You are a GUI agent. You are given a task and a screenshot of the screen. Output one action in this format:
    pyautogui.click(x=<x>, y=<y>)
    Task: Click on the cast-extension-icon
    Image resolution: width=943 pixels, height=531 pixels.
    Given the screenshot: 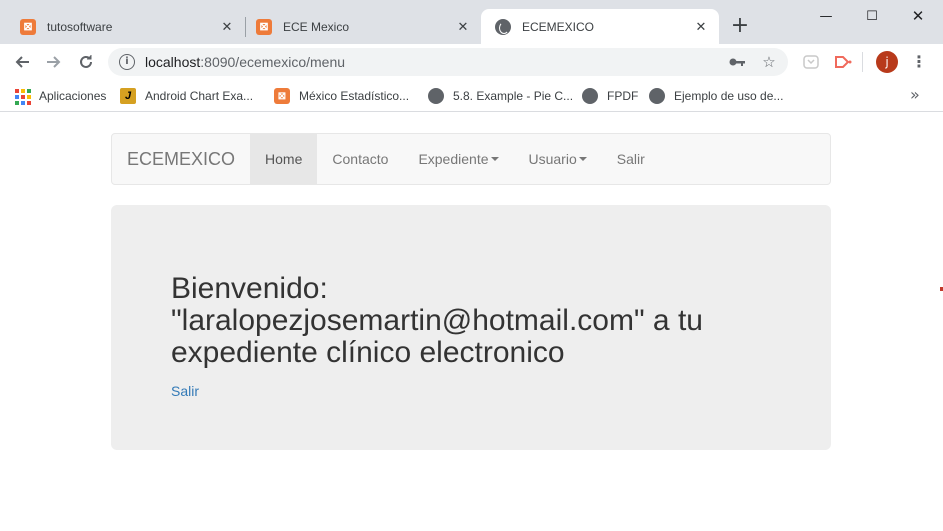 What is the action you would take?
    pyautogui.click(x=843, y=62)
    